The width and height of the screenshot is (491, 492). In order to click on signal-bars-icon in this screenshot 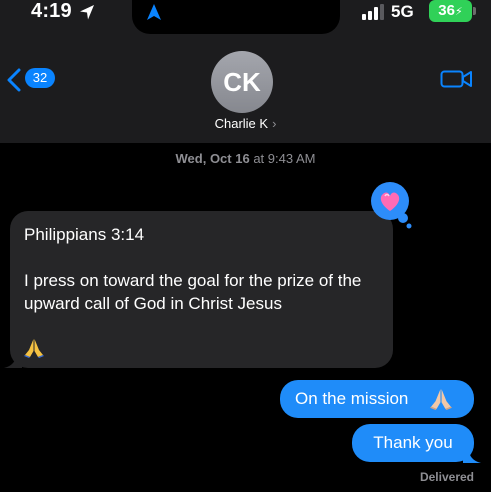, I will do `click(373, 12)`.